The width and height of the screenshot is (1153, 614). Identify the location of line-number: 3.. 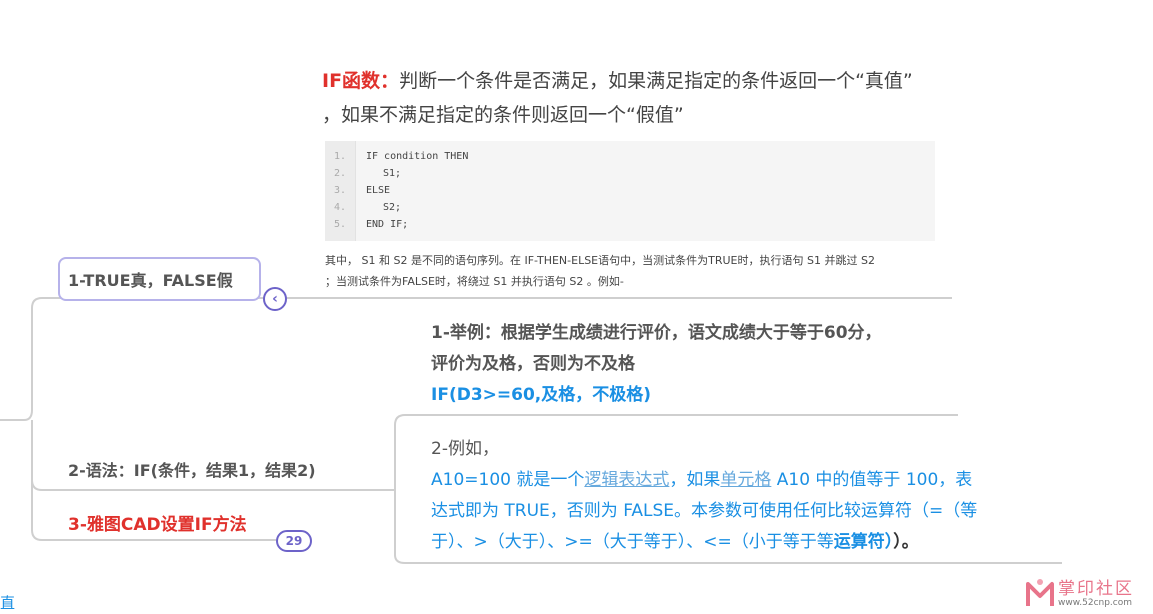
(340, 190).